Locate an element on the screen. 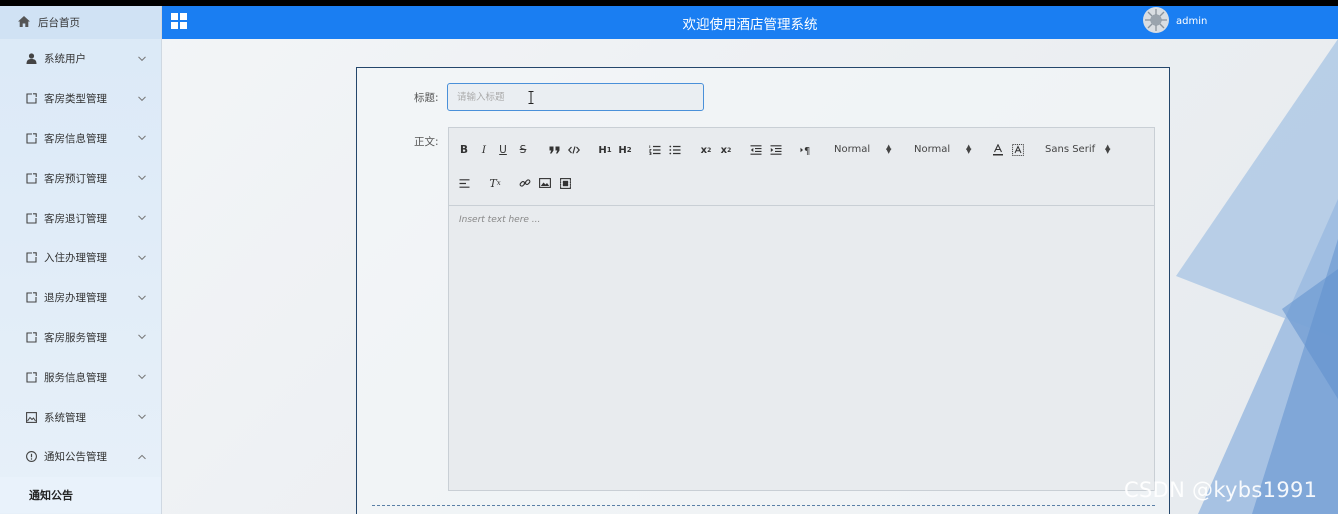 This screenshot has height=514, width=1338. sidebar-item-room-cancel: 客房退订管理 is located at coordinates (80, 218).